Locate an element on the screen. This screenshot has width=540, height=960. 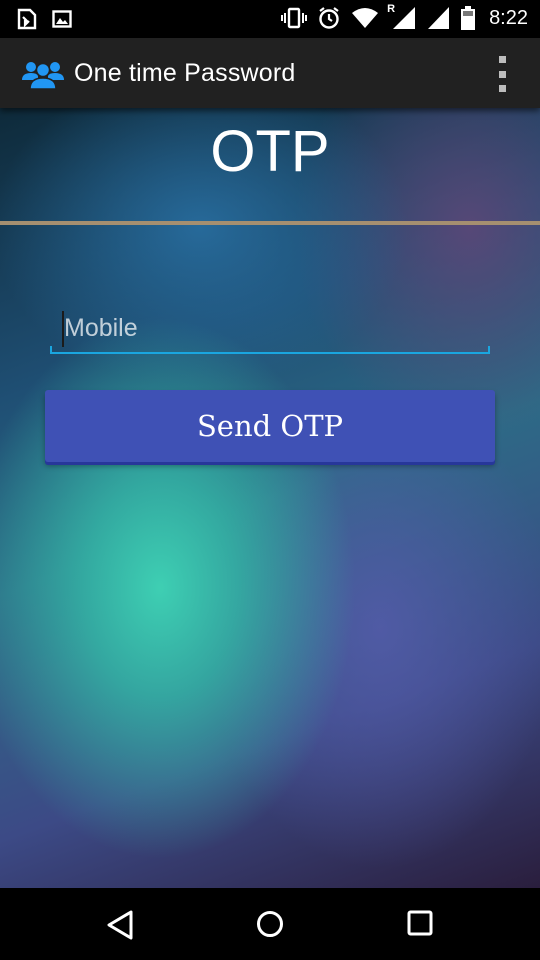
heading-divider is located at coordinates (270, 223).